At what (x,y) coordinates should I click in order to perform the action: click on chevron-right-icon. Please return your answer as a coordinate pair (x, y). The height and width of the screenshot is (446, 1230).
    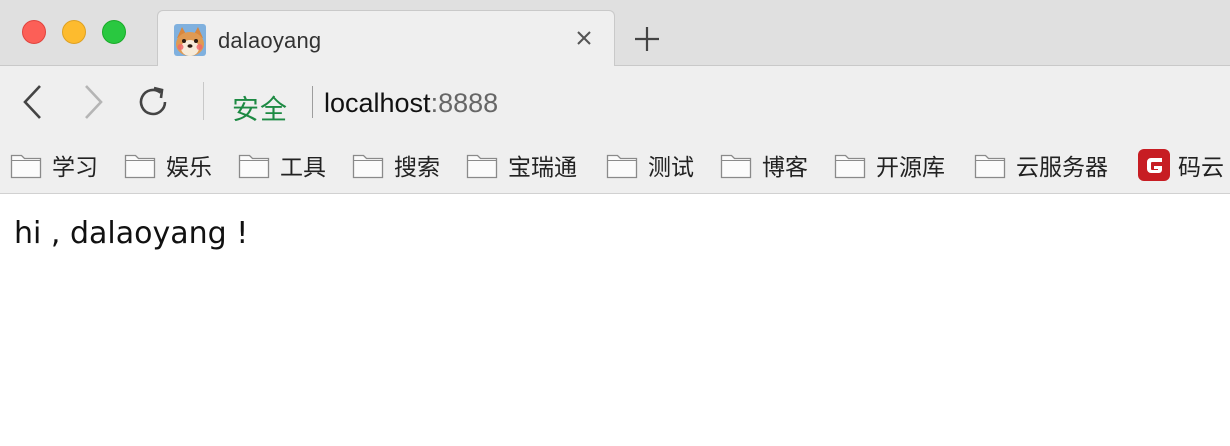
    Looking at the image, I should click on (94, 102).